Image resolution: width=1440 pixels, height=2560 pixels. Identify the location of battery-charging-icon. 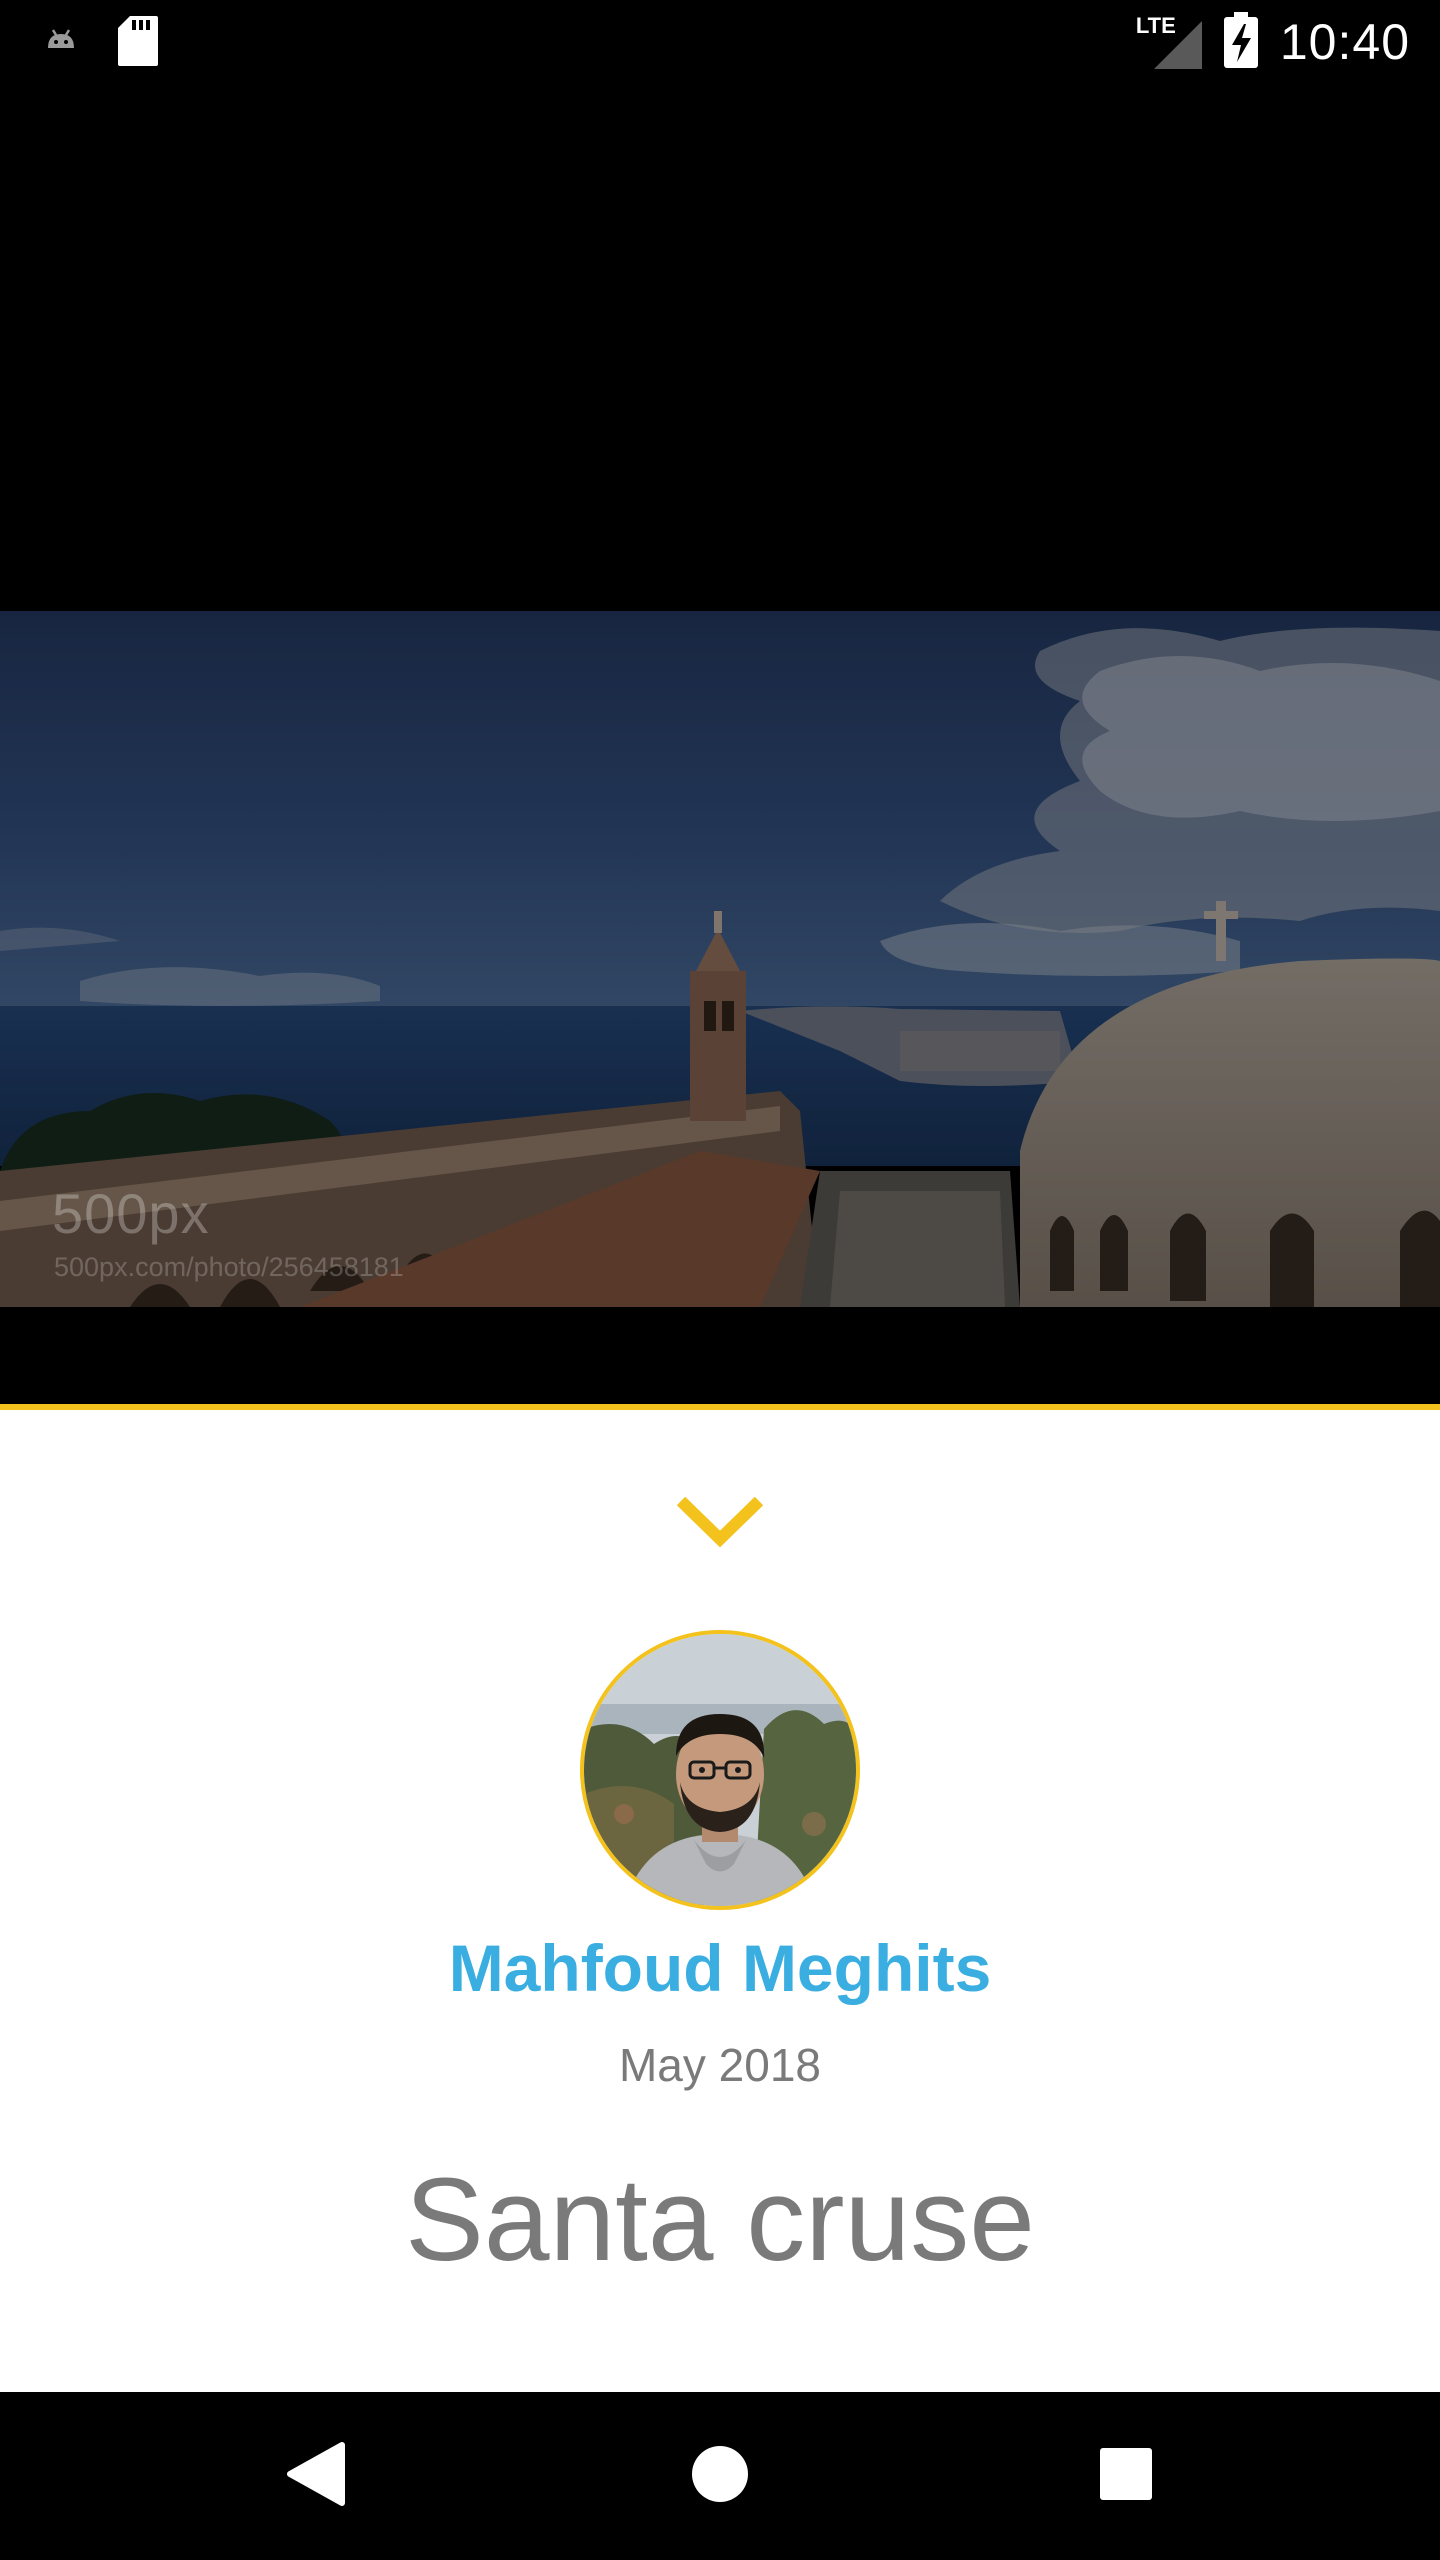
(1240, 42).